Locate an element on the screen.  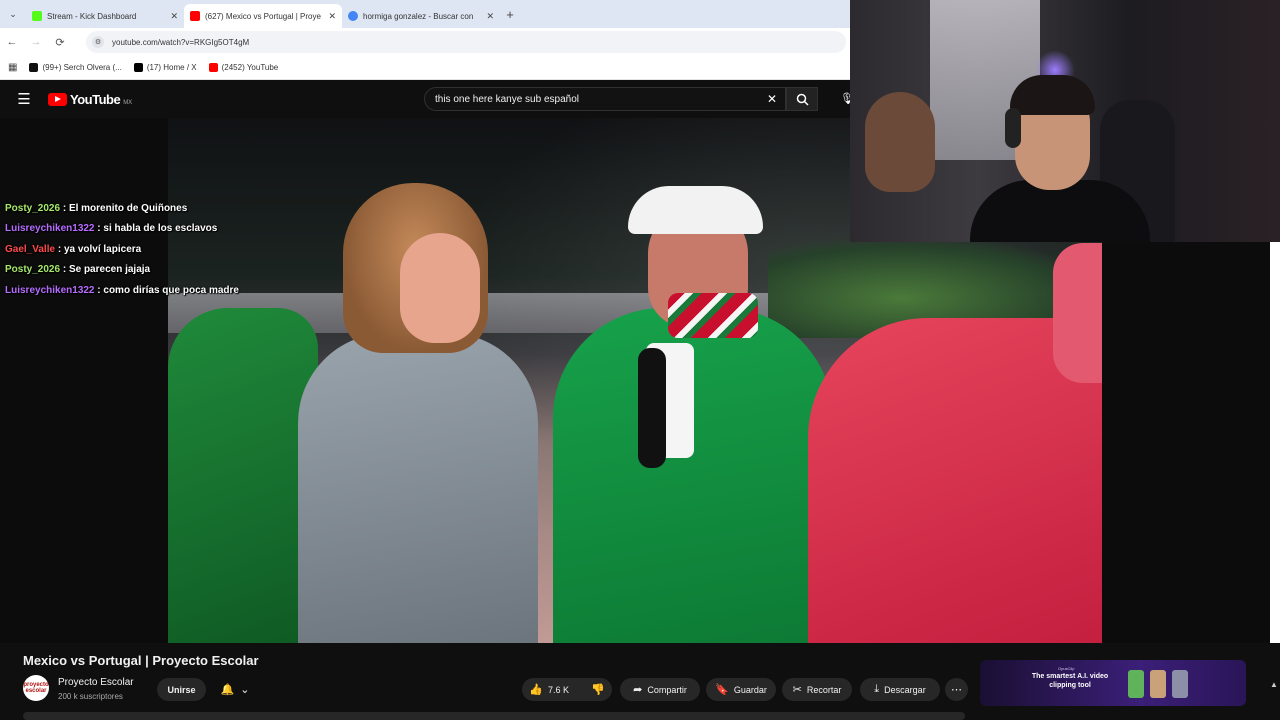
bookmark-youtube: (2452) YouTube is located at coordinates (243, 67).